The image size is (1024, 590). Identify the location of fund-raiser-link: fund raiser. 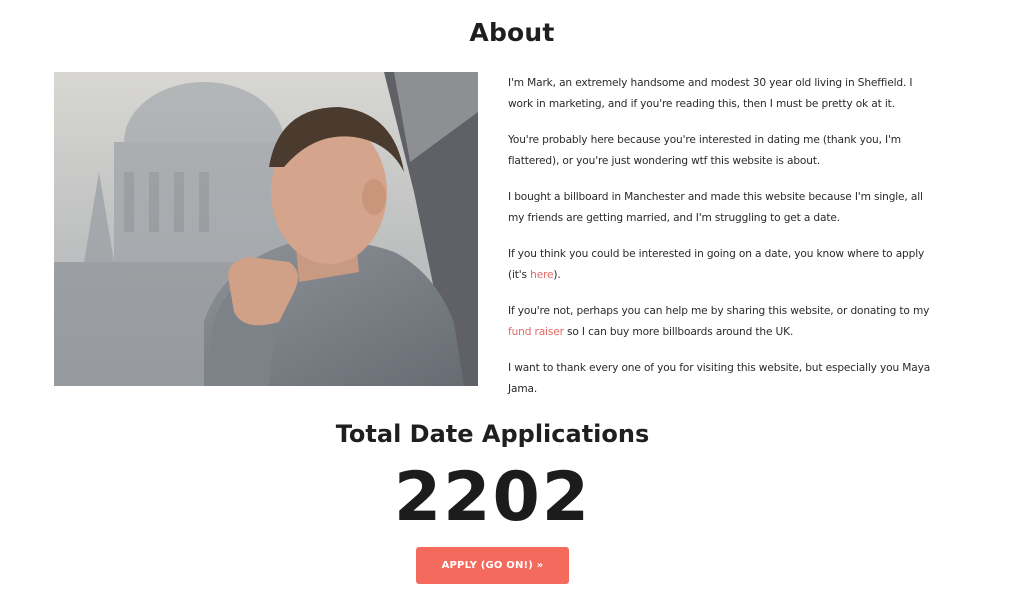
(536, 332).